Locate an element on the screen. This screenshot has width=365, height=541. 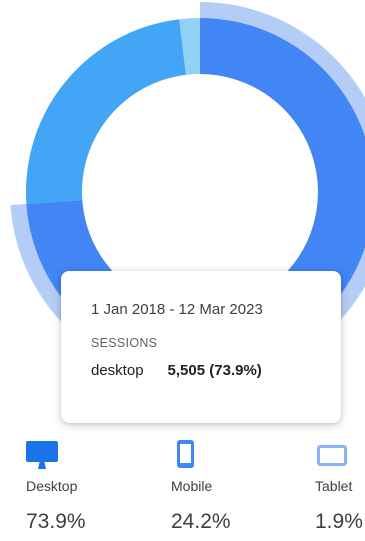
legend-pct-desktop: 73.9% is located at coordinates (56, 521).